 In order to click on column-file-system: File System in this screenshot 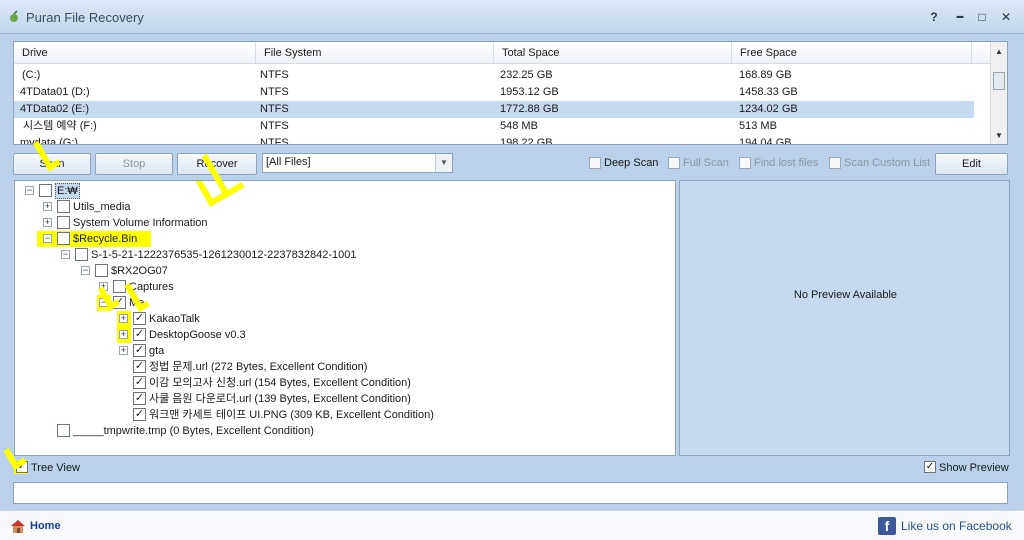, I will do `click(375, 53)`.